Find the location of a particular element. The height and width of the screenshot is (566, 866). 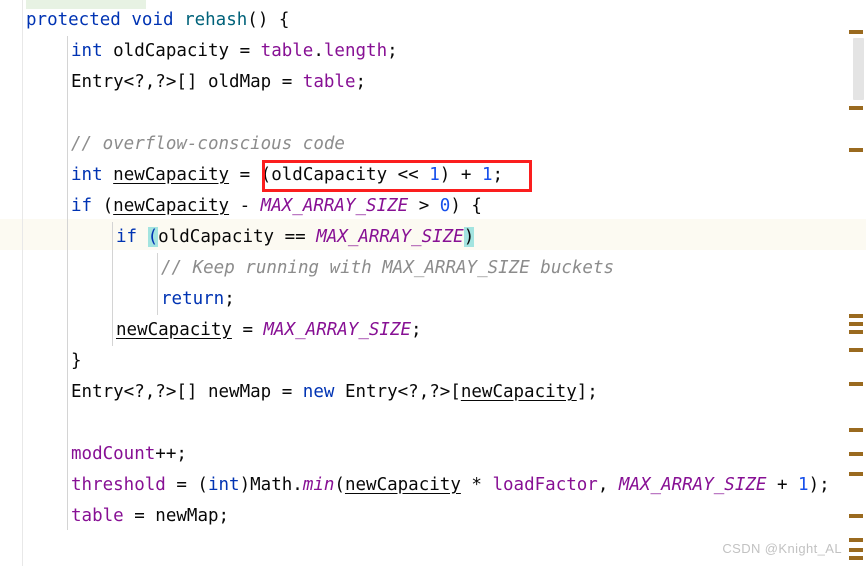

token-keyword-void: void is located at coordinates (152, 20).